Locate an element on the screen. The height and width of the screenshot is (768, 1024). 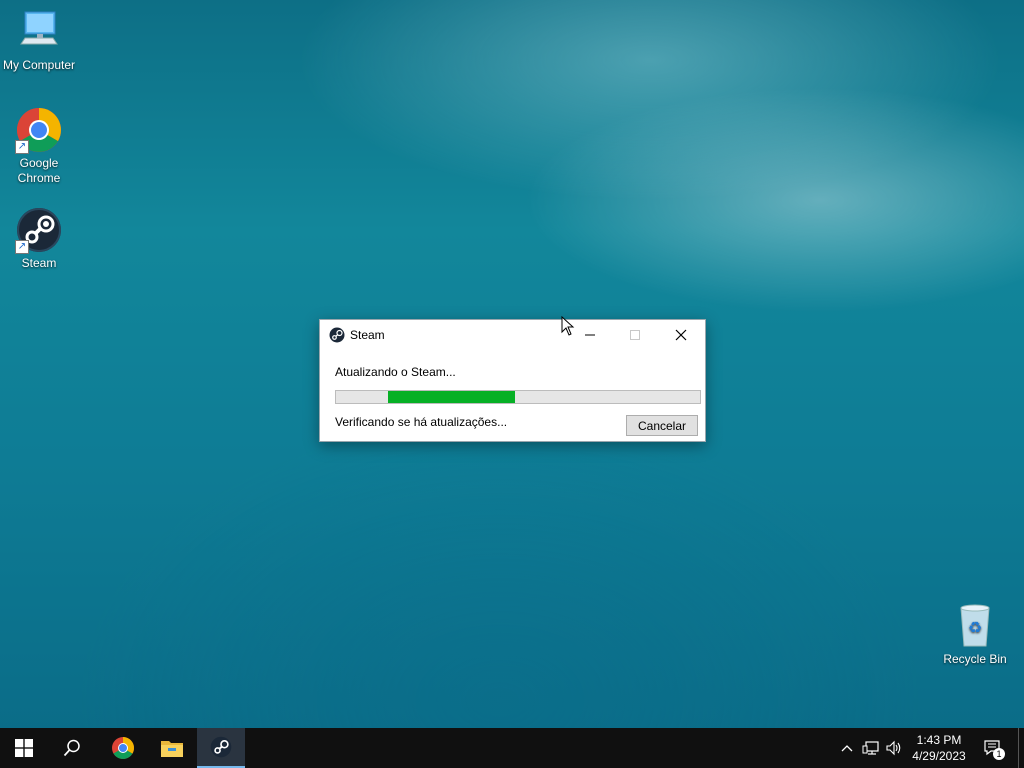
dialog-title: Steam is located at coordinates (367, 335).